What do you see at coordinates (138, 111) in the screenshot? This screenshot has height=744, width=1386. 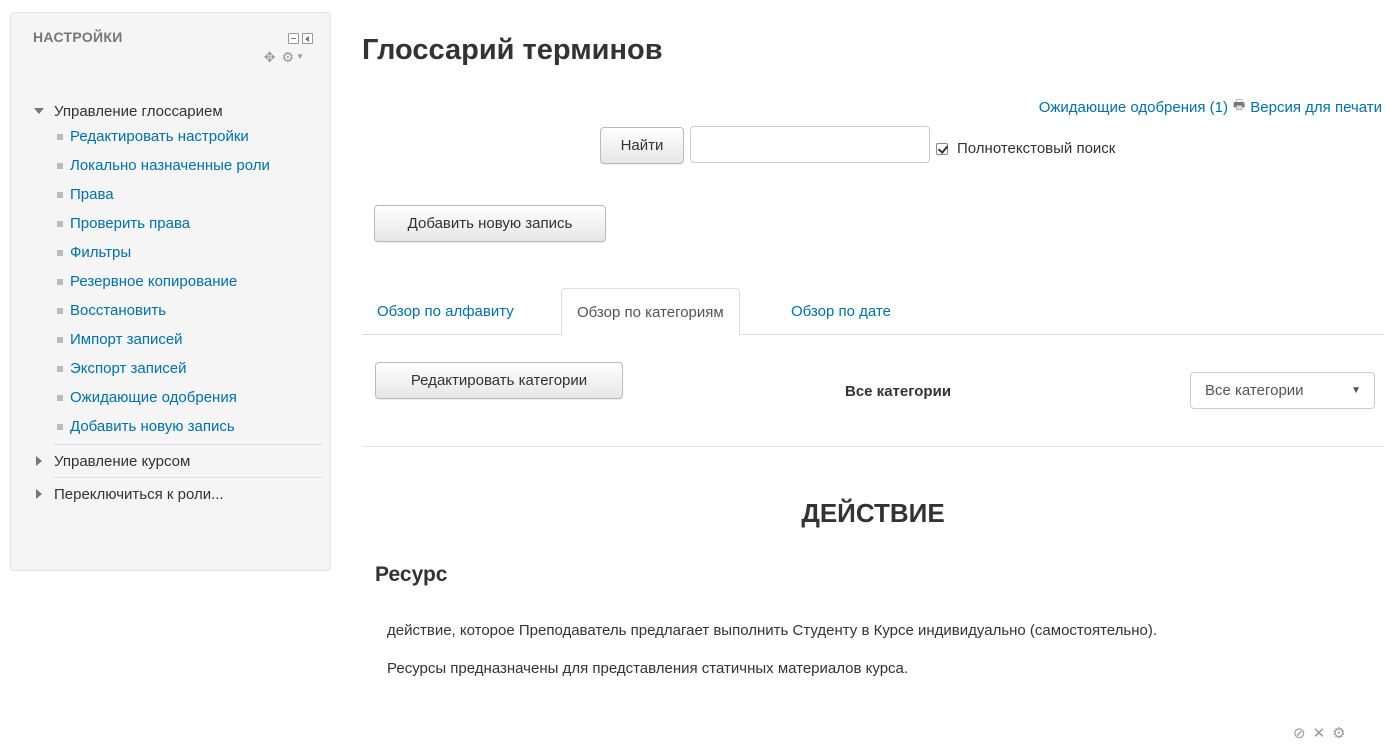 I see `branch-label: Управление глоссарием` at bounding box center [138, 111].